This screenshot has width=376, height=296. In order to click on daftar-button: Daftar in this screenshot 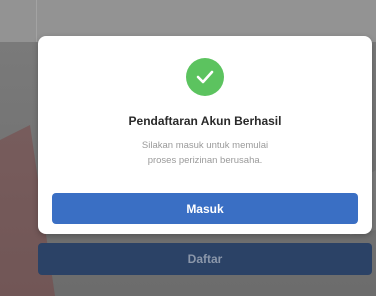, I will do `click(205, 259)`.